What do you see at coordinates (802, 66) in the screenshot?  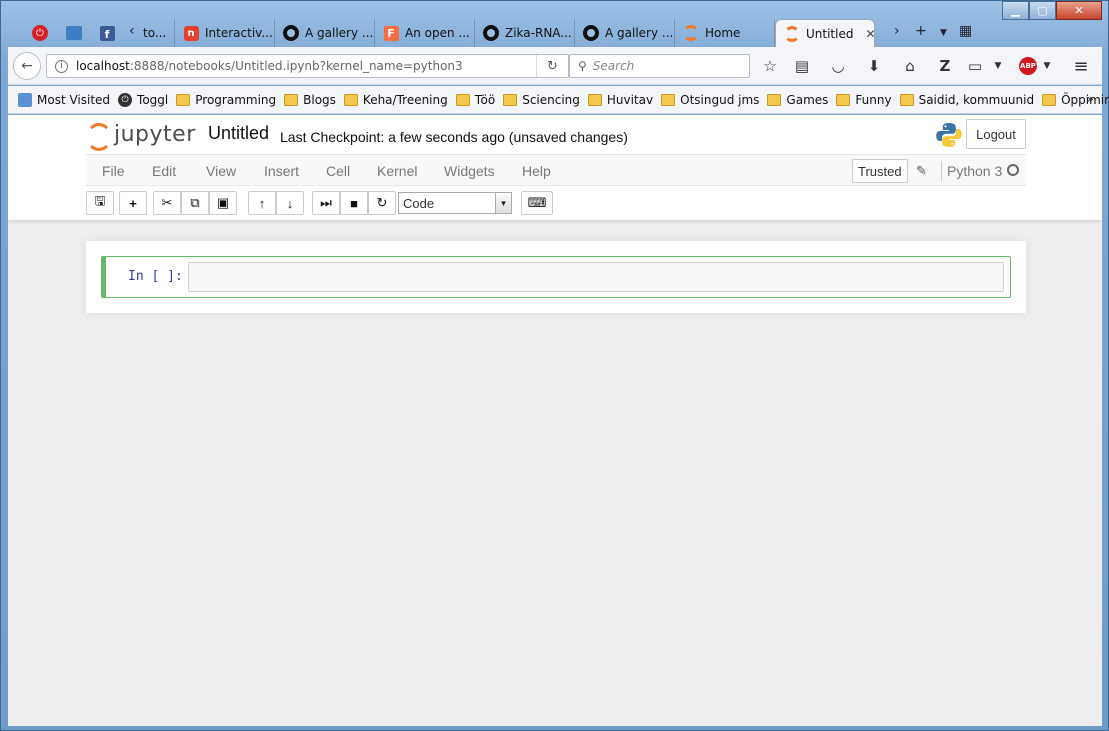 I see `reading-list-icon: ▤` at bounding box center [802, 66].